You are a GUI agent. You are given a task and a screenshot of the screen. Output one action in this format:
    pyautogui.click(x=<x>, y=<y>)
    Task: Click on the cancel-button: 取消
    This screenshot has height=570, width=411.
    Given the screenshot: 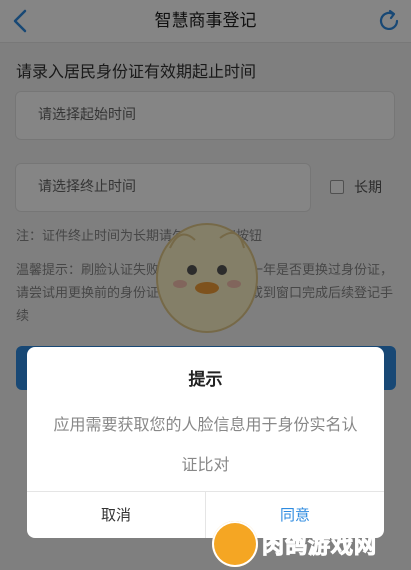 What is the action you would take?
    pyautogui.click(x=116, y=515)
    